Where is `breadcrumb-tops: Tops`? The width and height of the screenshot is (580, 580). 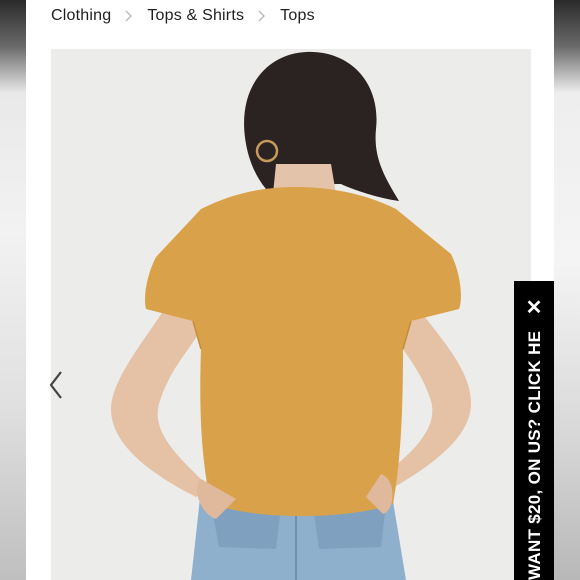
breadcrumb-tops: Tops is located at coordinates (297, 16).